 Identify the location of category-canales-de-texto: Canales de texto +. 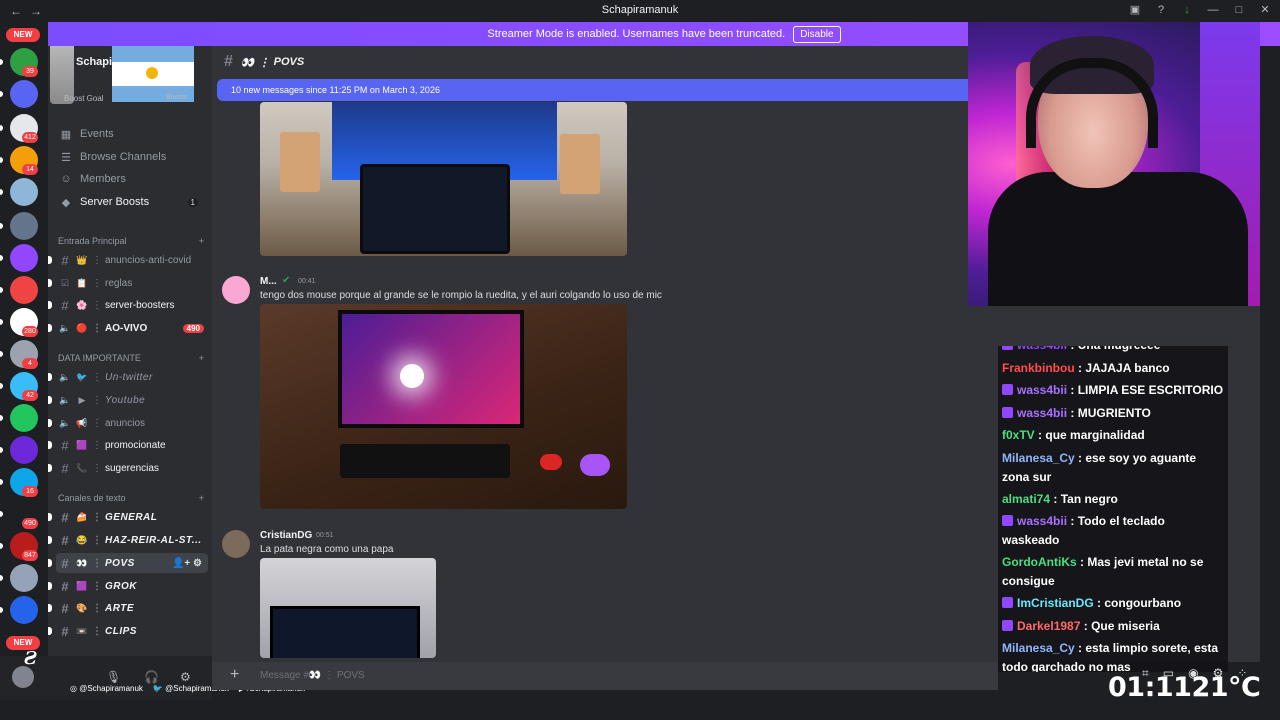
(131, 498).